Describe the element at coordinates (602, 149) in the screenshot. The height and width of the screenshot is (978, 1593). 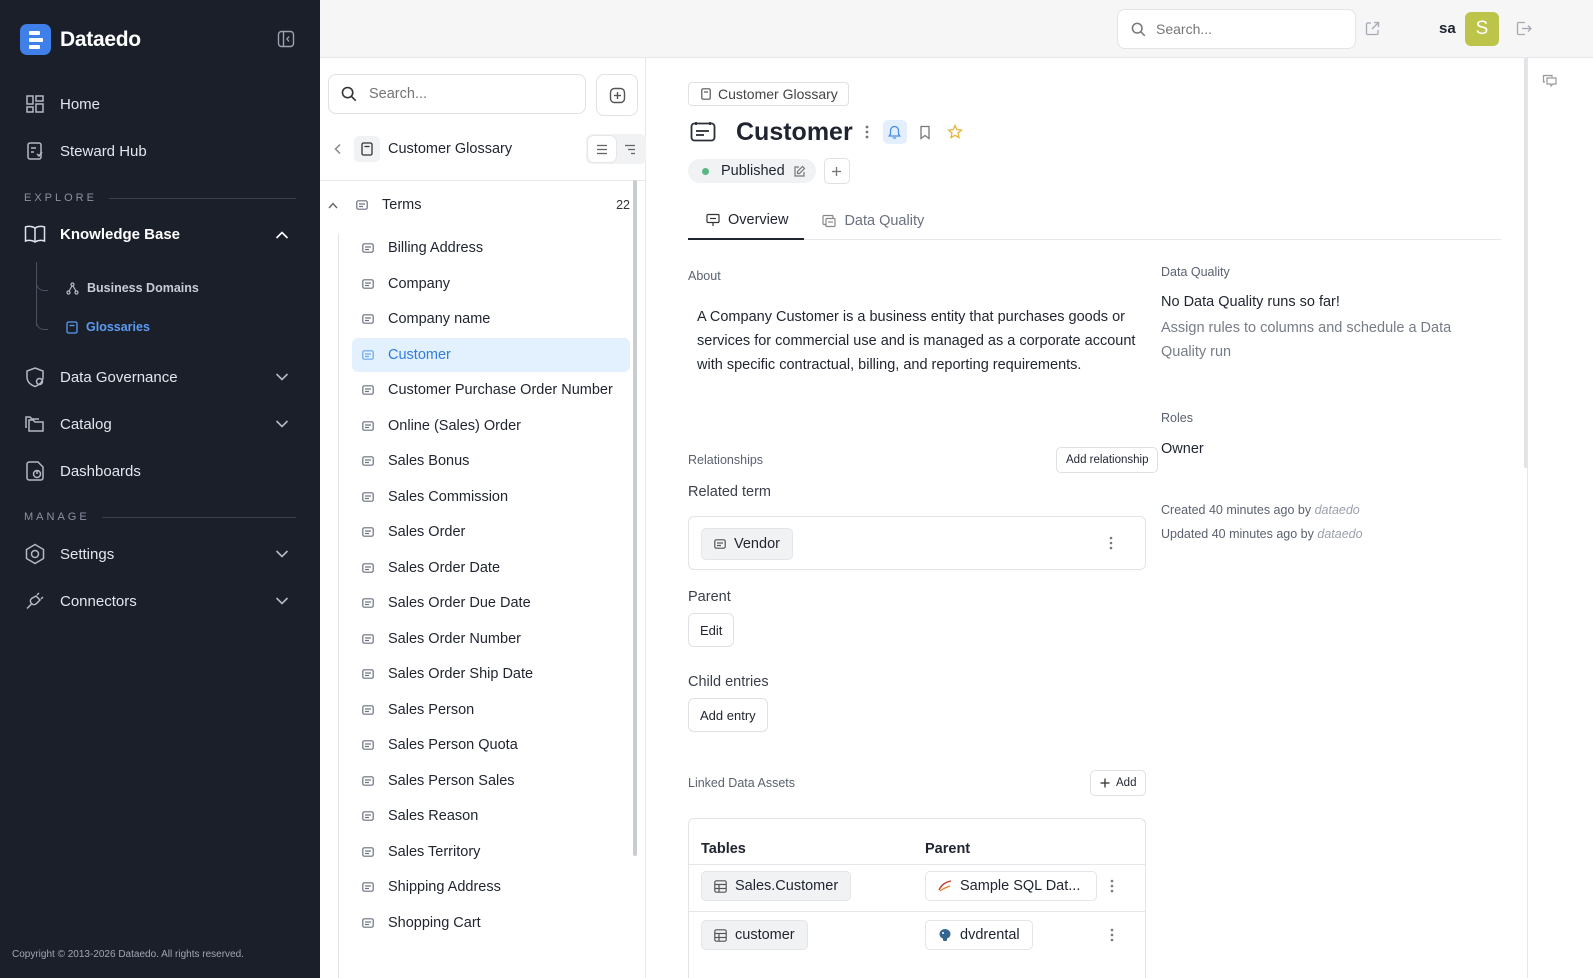
I see `list-view-icon` at that location.